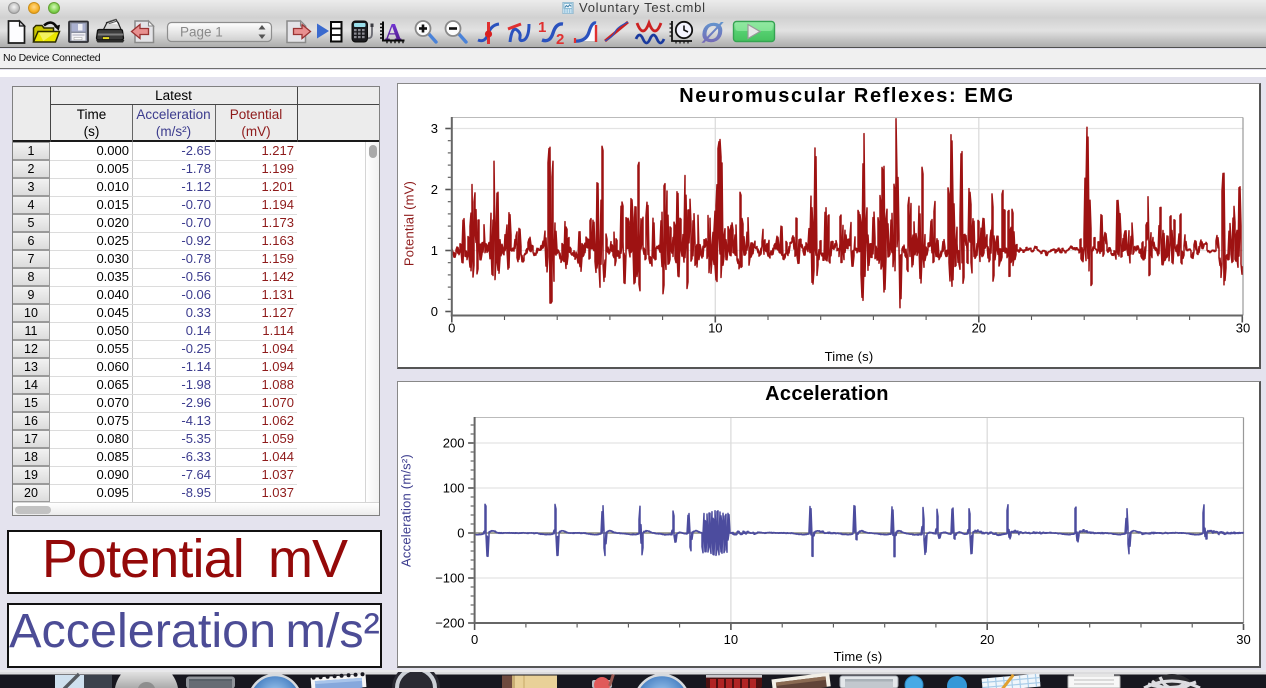 This screenshot has width=1266, height=688. I want to click on svg-text: 100, so click(454, 488).